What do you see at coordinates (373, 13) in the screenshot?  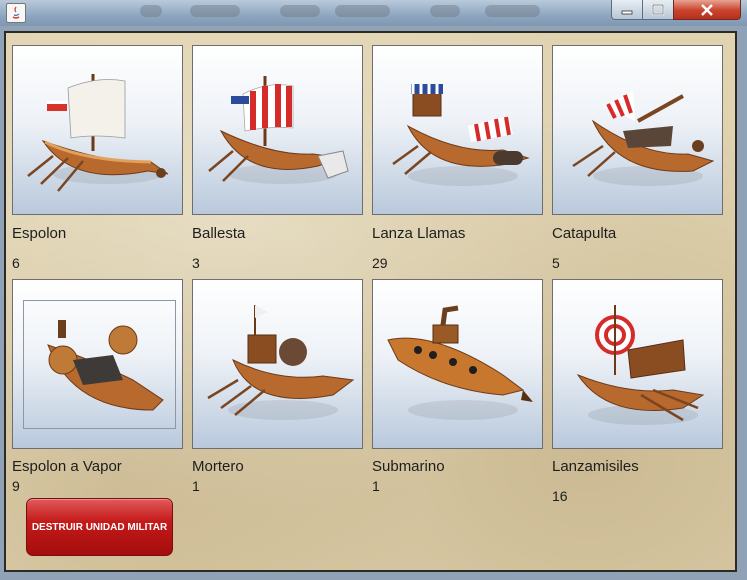 I see `title-bar` at bounding box center [373, 13].